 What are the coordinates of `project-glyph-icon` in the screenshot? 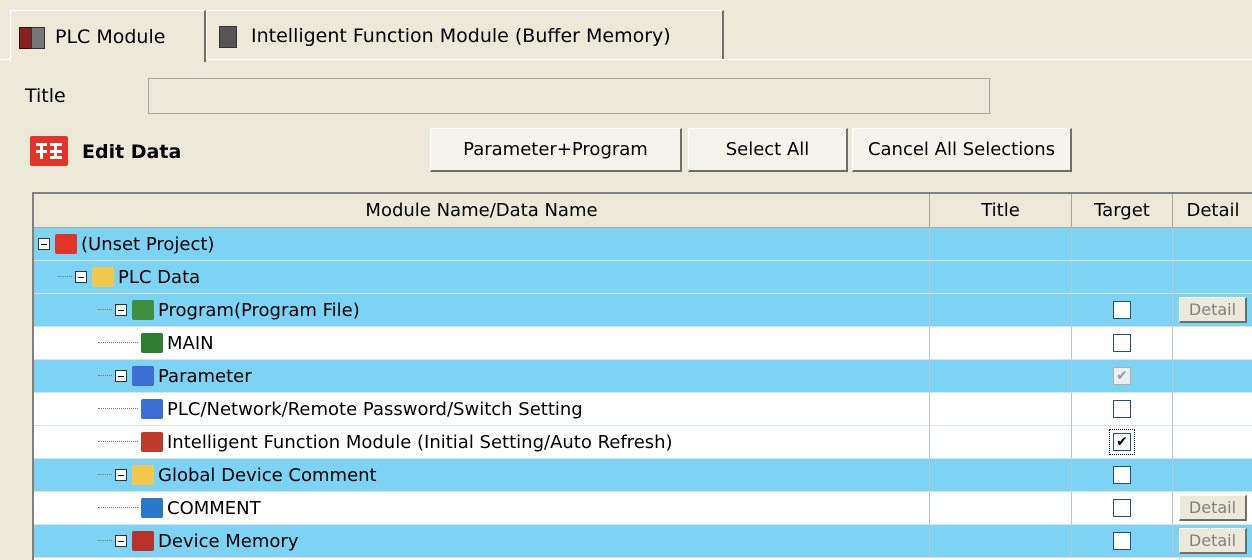 It's located at (49, 151).